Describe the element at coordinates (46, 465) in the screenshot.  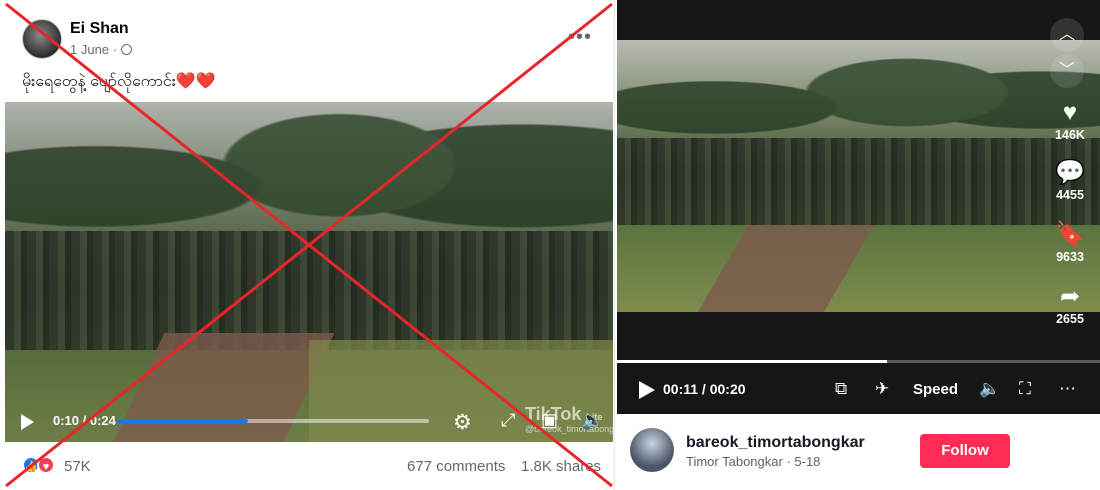
I see `love-reaction-icon: ♥` at that location.